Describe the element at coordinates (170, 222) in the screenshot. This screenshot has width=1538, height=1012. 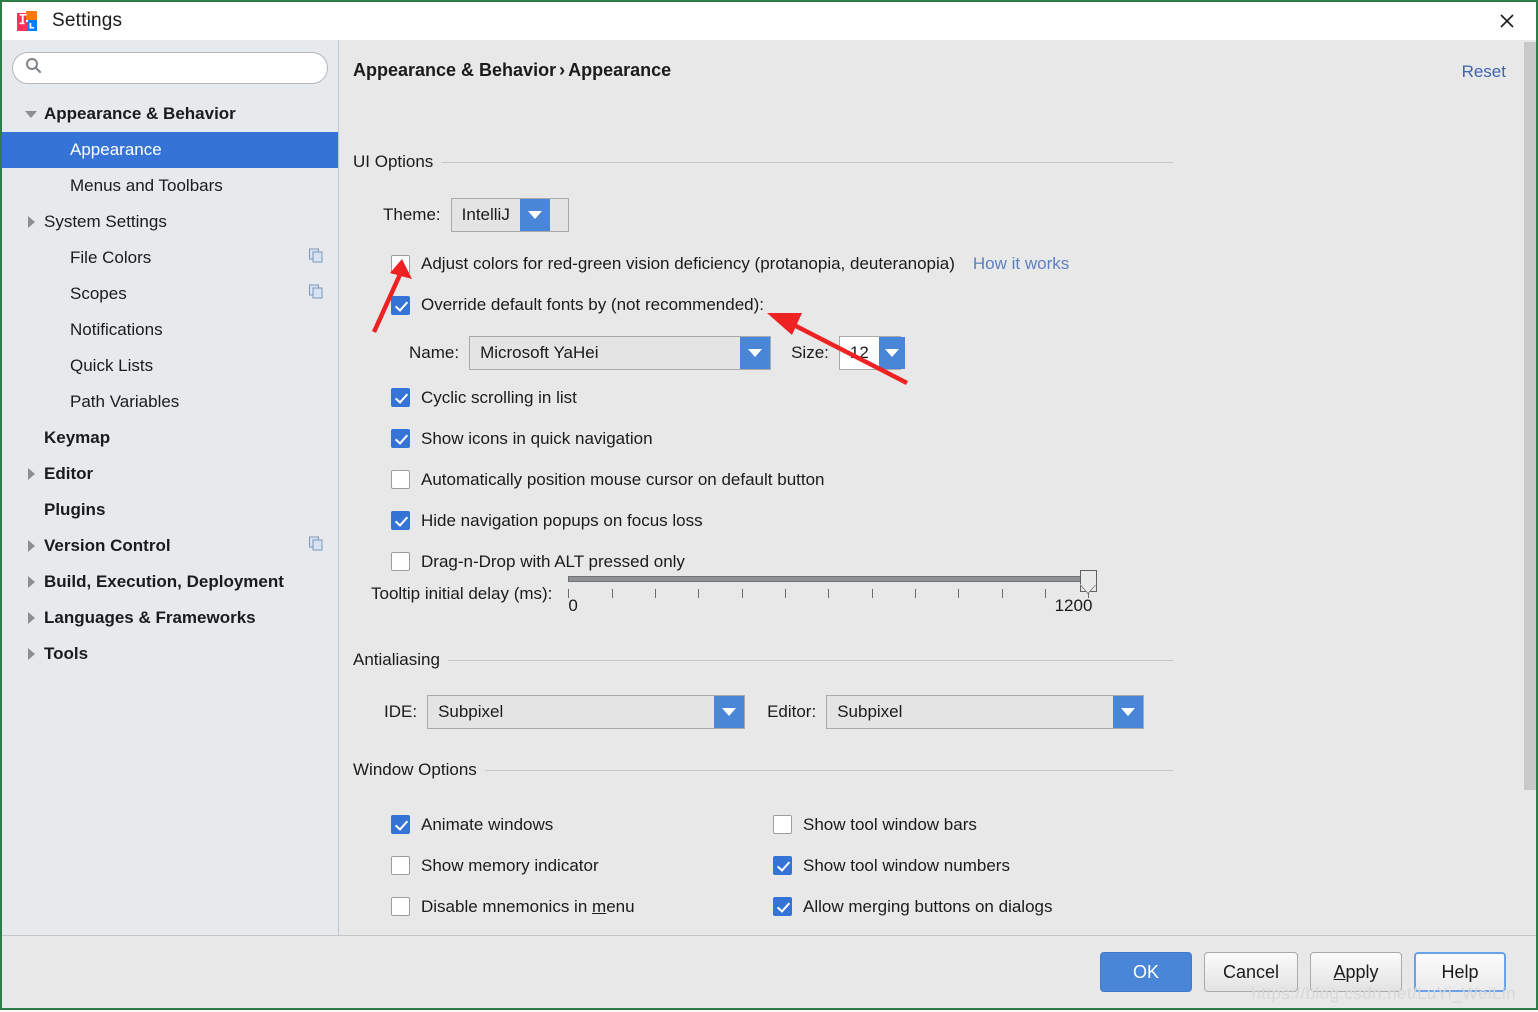
I see `sidebar-item-system-settings: System Settings` at that location.